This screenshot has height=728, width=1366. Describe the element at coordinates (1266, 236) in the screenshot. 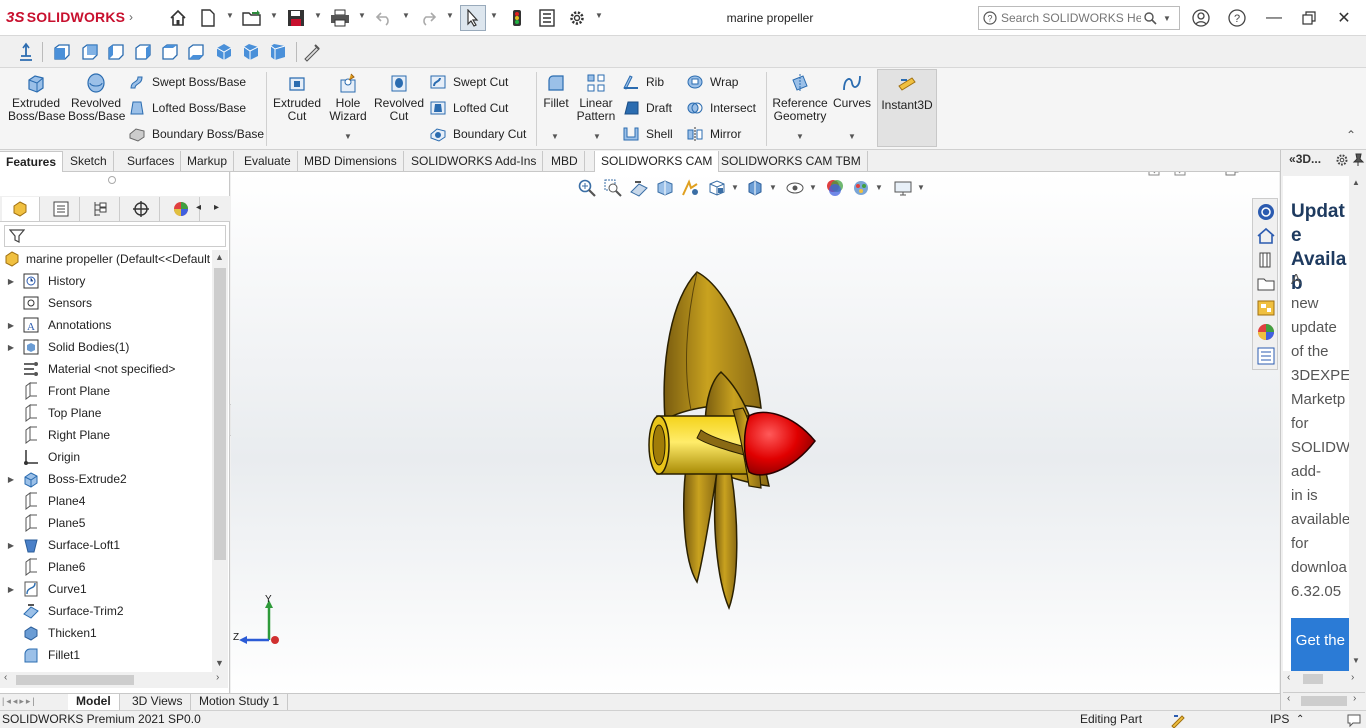

I see `3dexperience-home-icon` at that location.